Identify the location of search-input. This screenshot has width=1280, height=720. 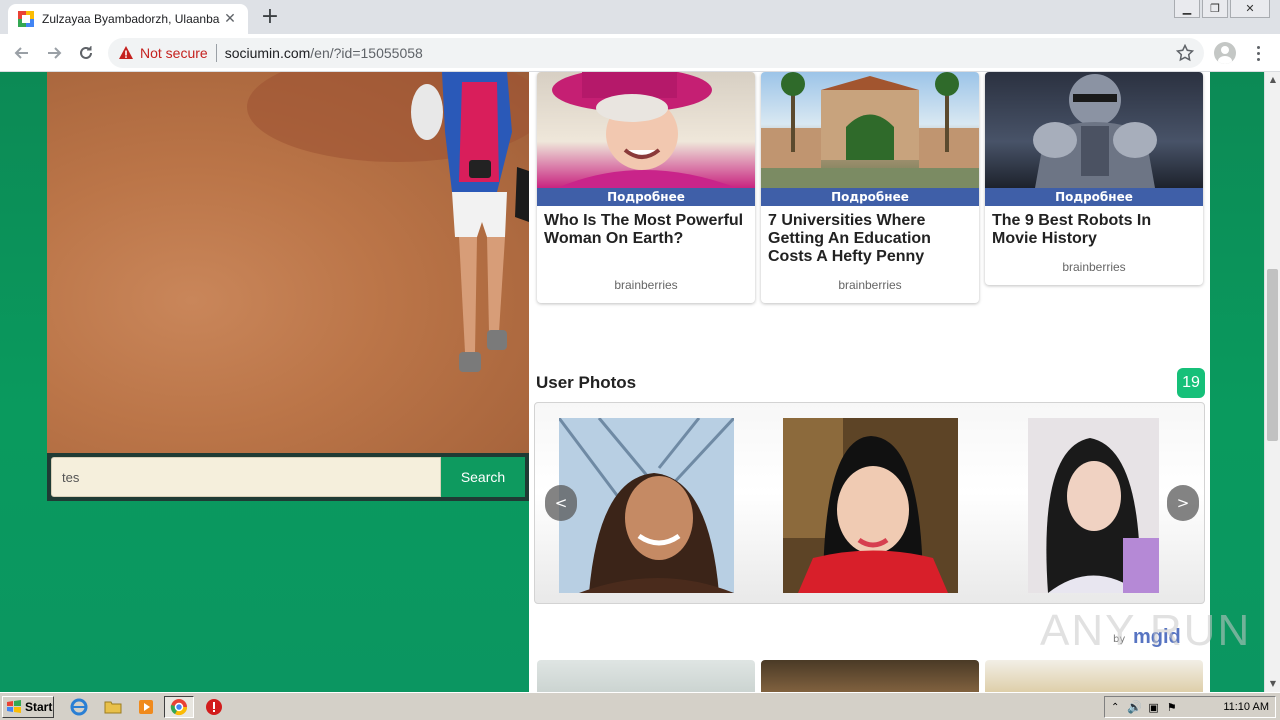
(246, 477).